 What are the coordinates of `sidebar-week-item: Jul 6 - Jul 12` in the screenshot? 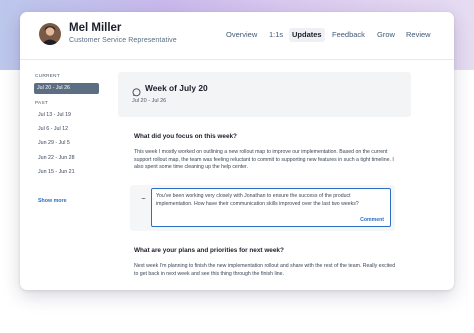 It's located at (53, 129).